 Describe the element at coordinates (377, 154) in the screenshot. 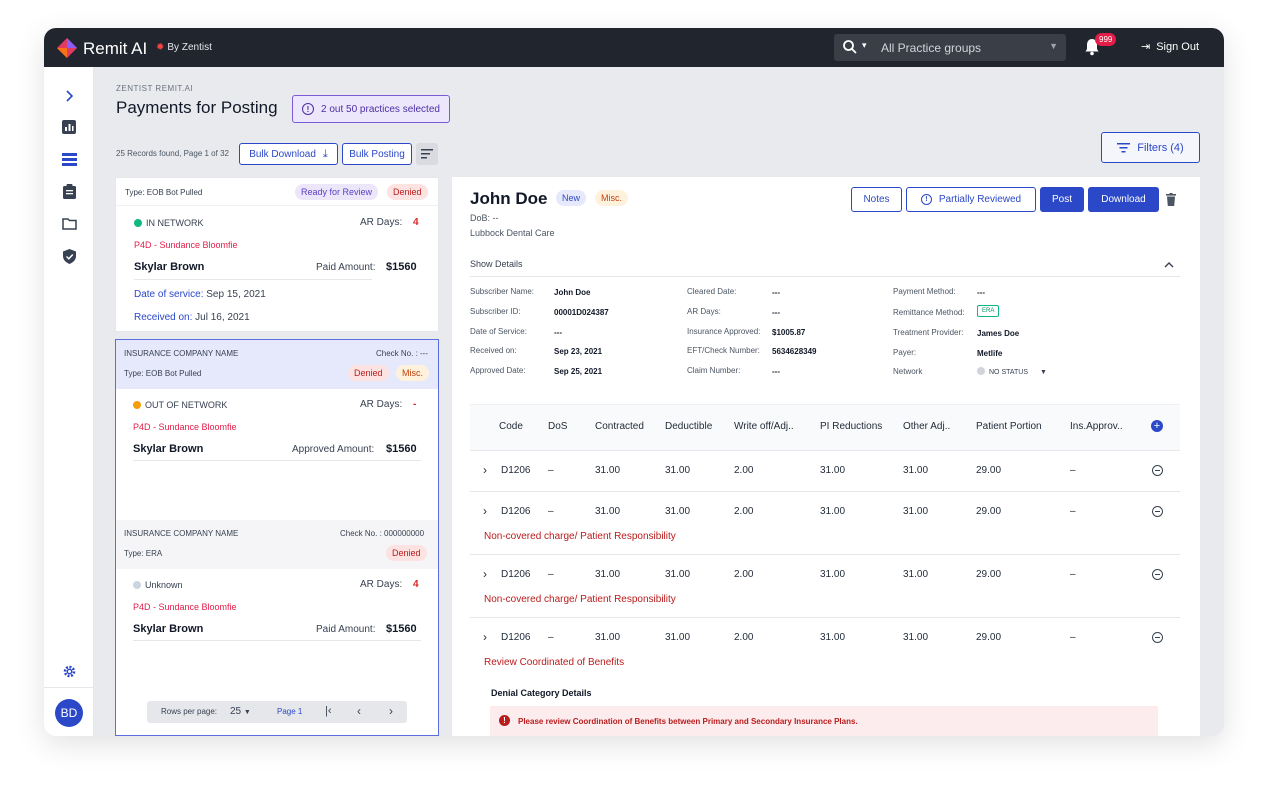

I see `bulk-posting-button: Bulk Posting` at that location.